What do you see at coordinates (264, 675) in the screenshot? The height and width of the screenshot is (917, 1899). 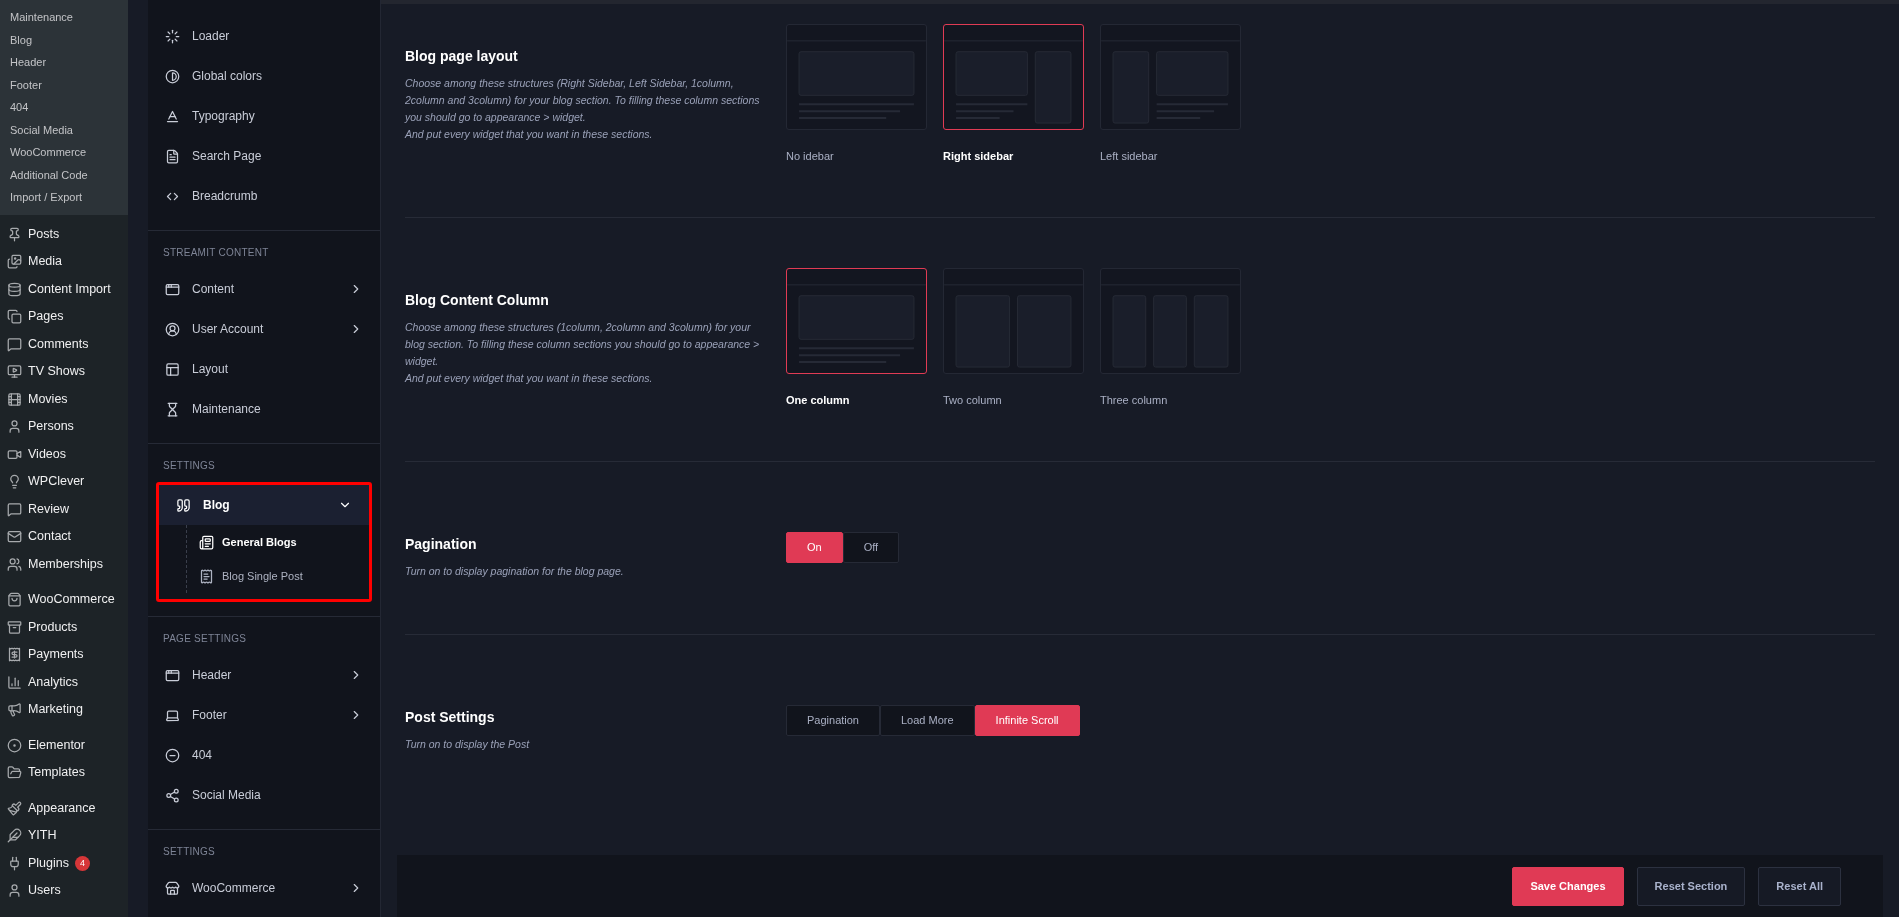 I see `nav-item: Header` at bounding box center [264, 675].